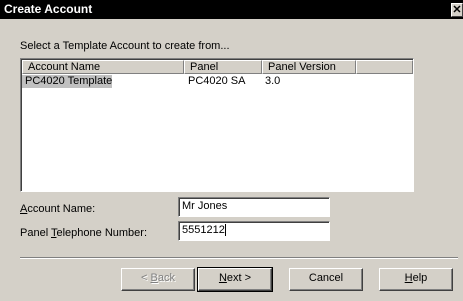  What do you see at coordinates (203, 230) in the screenshot?
I see `telephone-value: 5551212` at bounding box center [203, 230].